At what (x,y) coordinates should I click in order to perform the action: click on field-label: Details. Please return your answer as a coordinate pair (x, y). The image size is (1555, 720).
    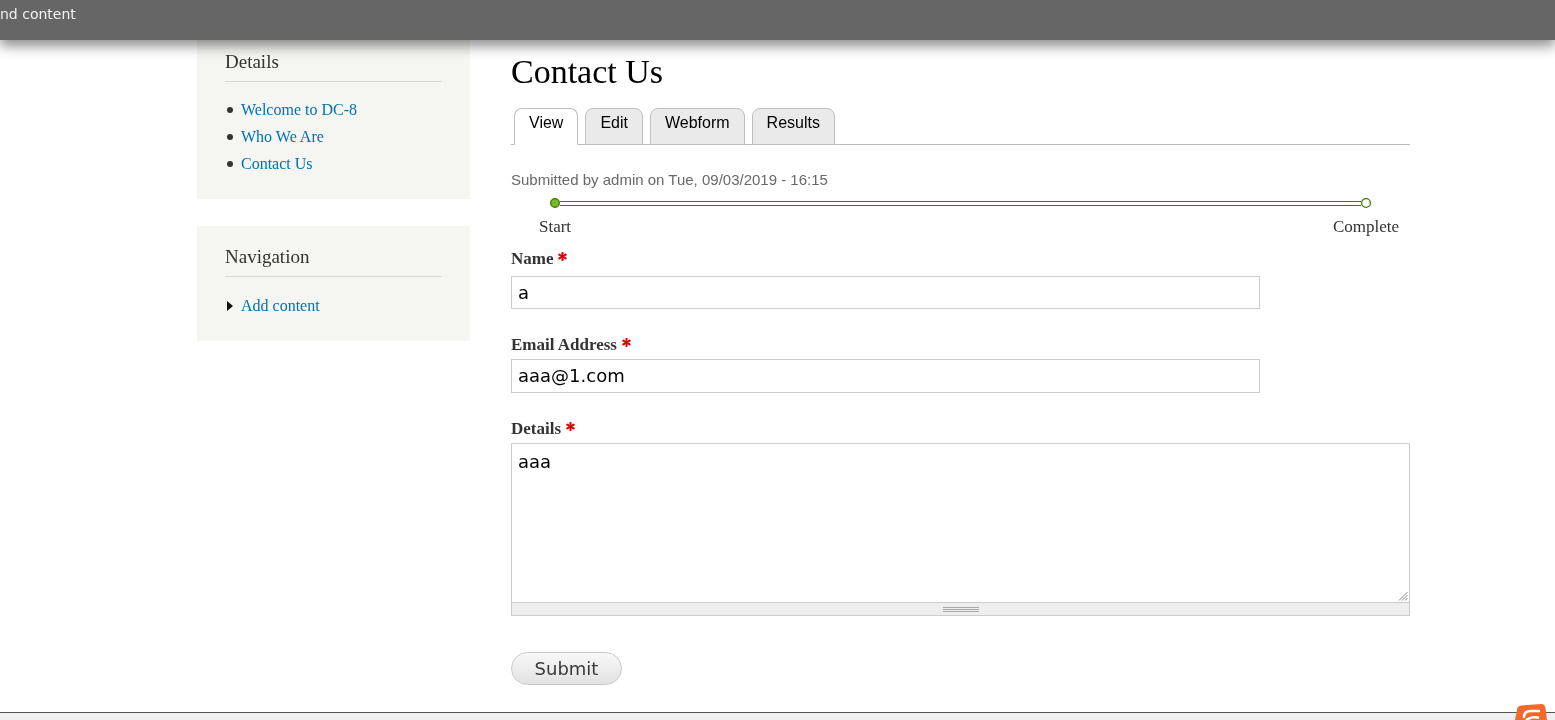
    Looking at the image, I should click on (536, 429).